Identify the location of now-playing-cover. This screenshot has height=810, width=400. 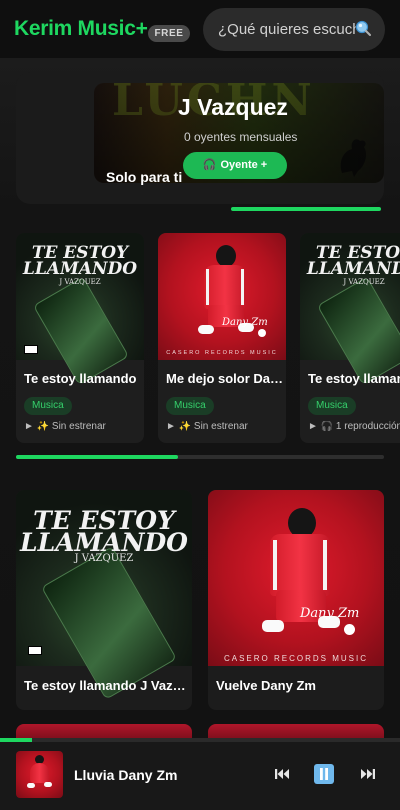
(39, 774).